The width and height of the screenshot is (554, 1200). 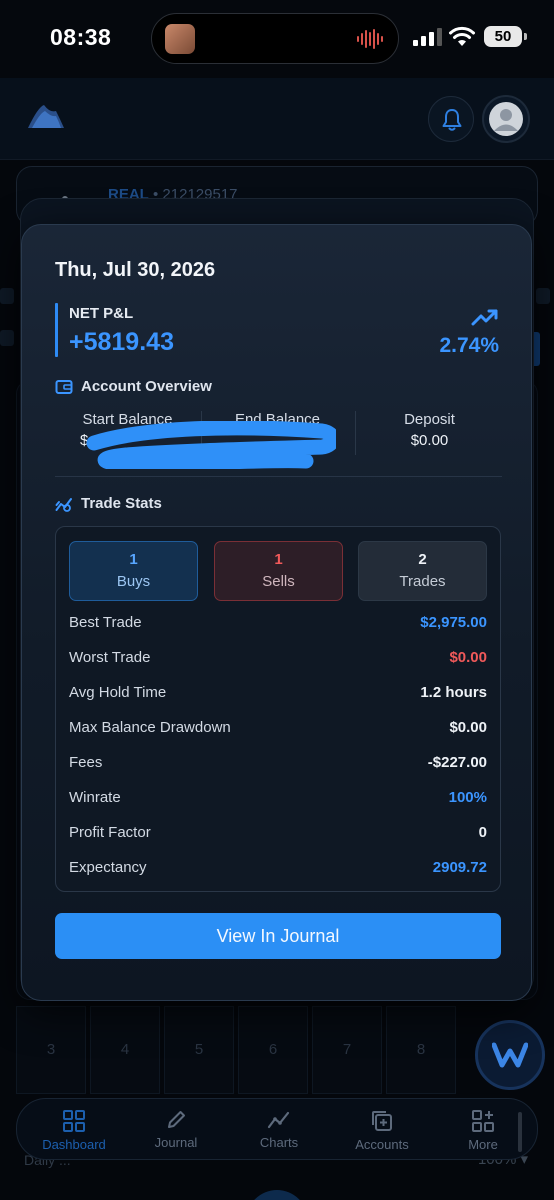 What do you see at coordinates (7, 296) in the screenshot?
I see `background-edge-left` at bounding box center [7, 296].